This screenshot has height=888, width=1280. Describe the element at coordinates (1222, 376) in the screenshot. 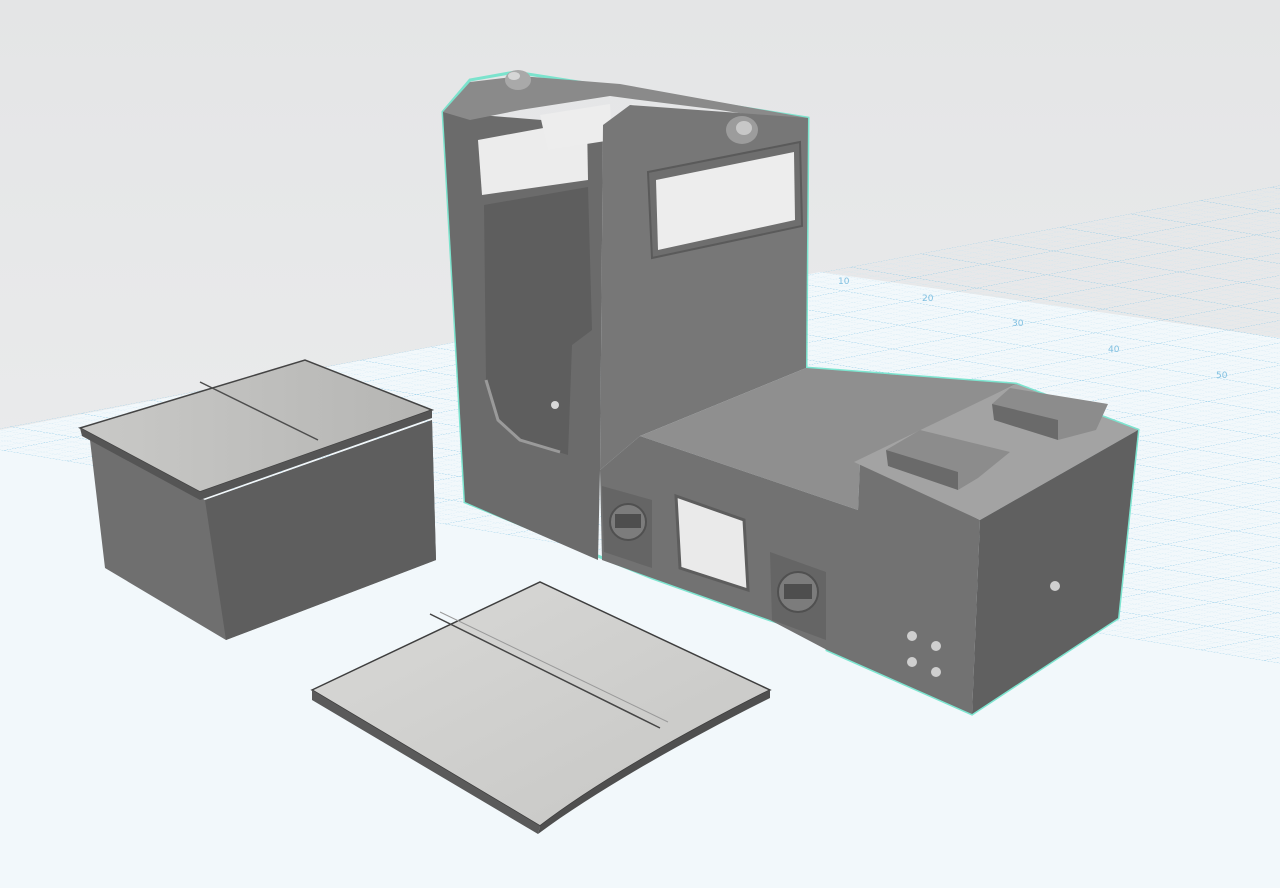

I see `ruler-tick: 50` at that location.